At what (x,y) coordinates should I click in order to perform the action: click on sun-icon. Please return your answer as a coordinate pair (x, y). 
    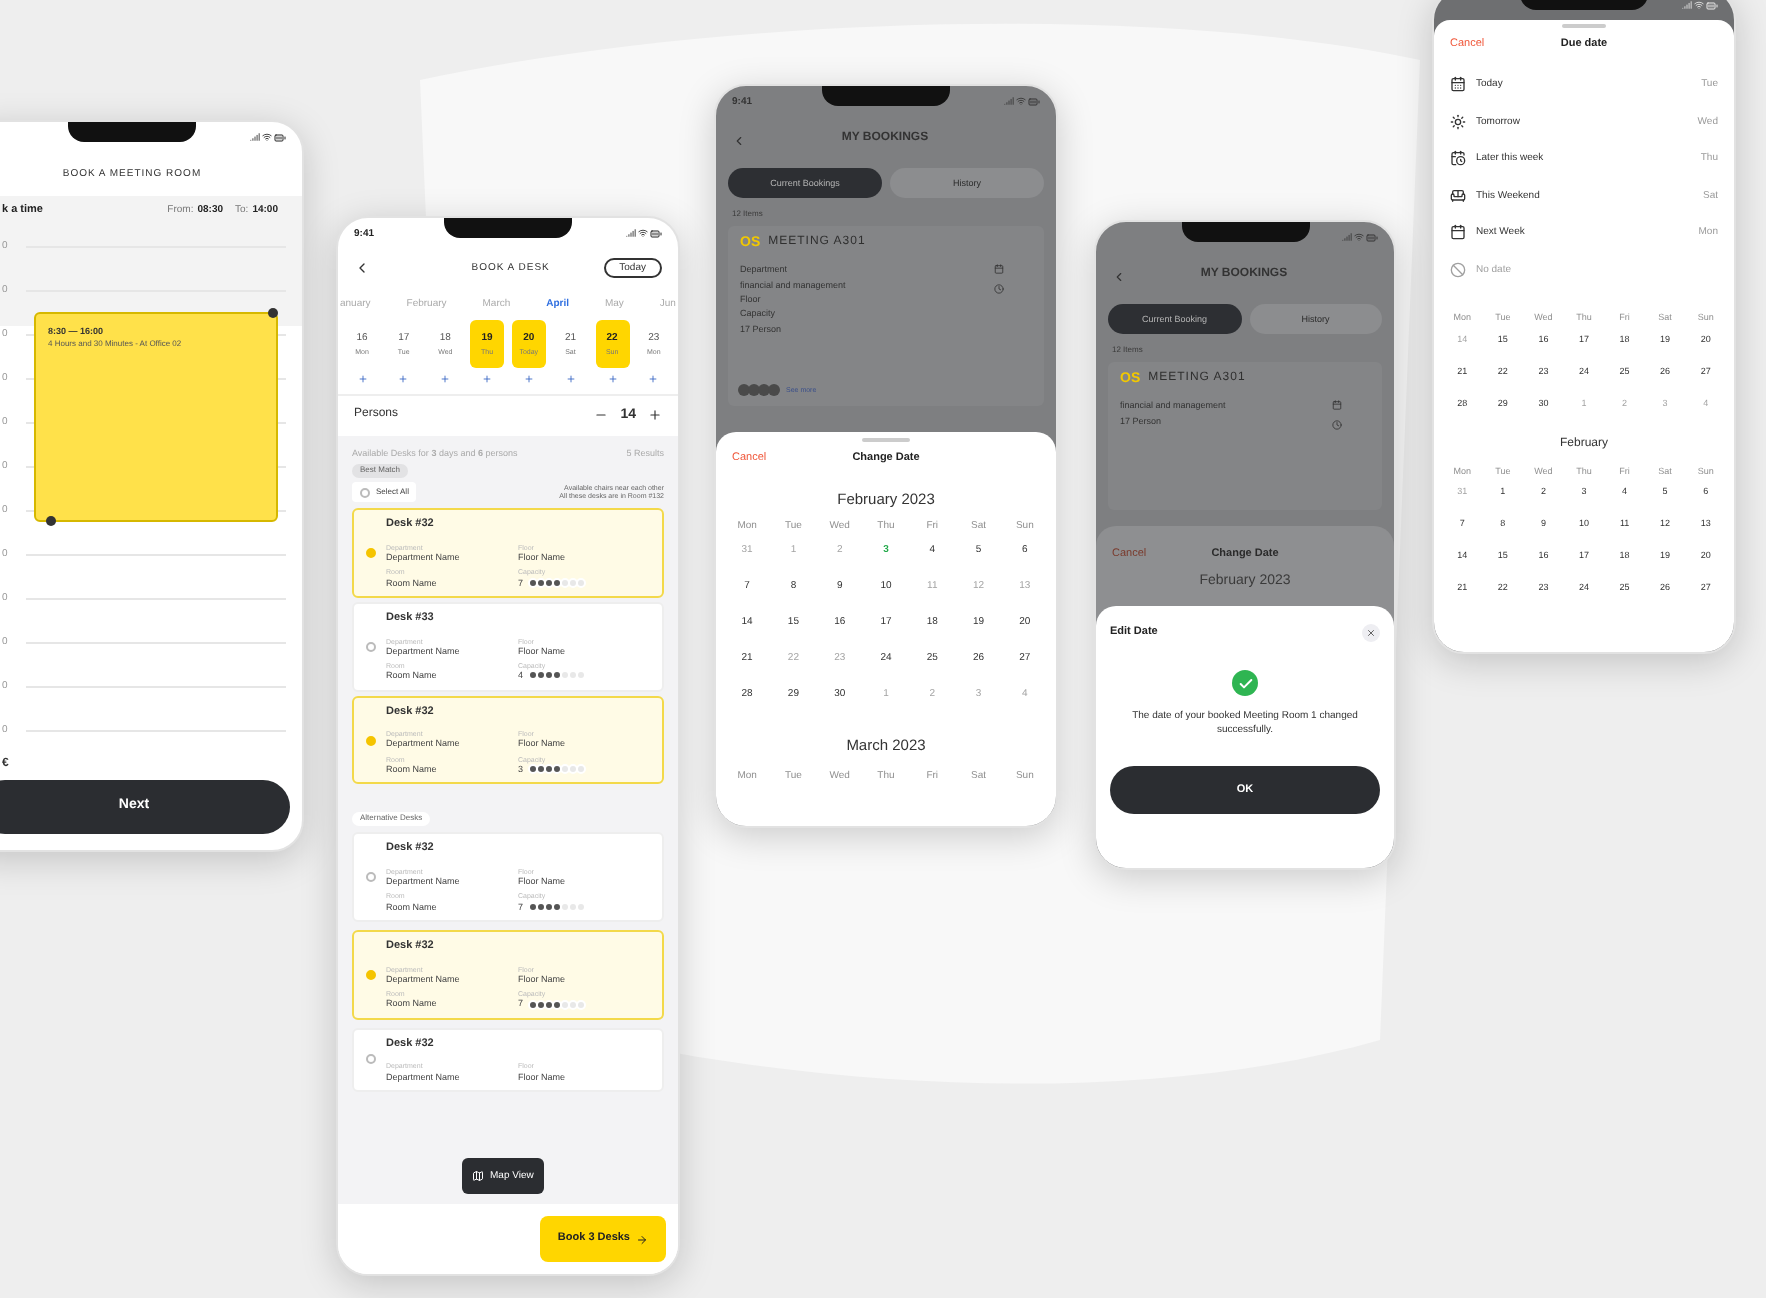
    Looking at the image, I should click on (1458, 121).